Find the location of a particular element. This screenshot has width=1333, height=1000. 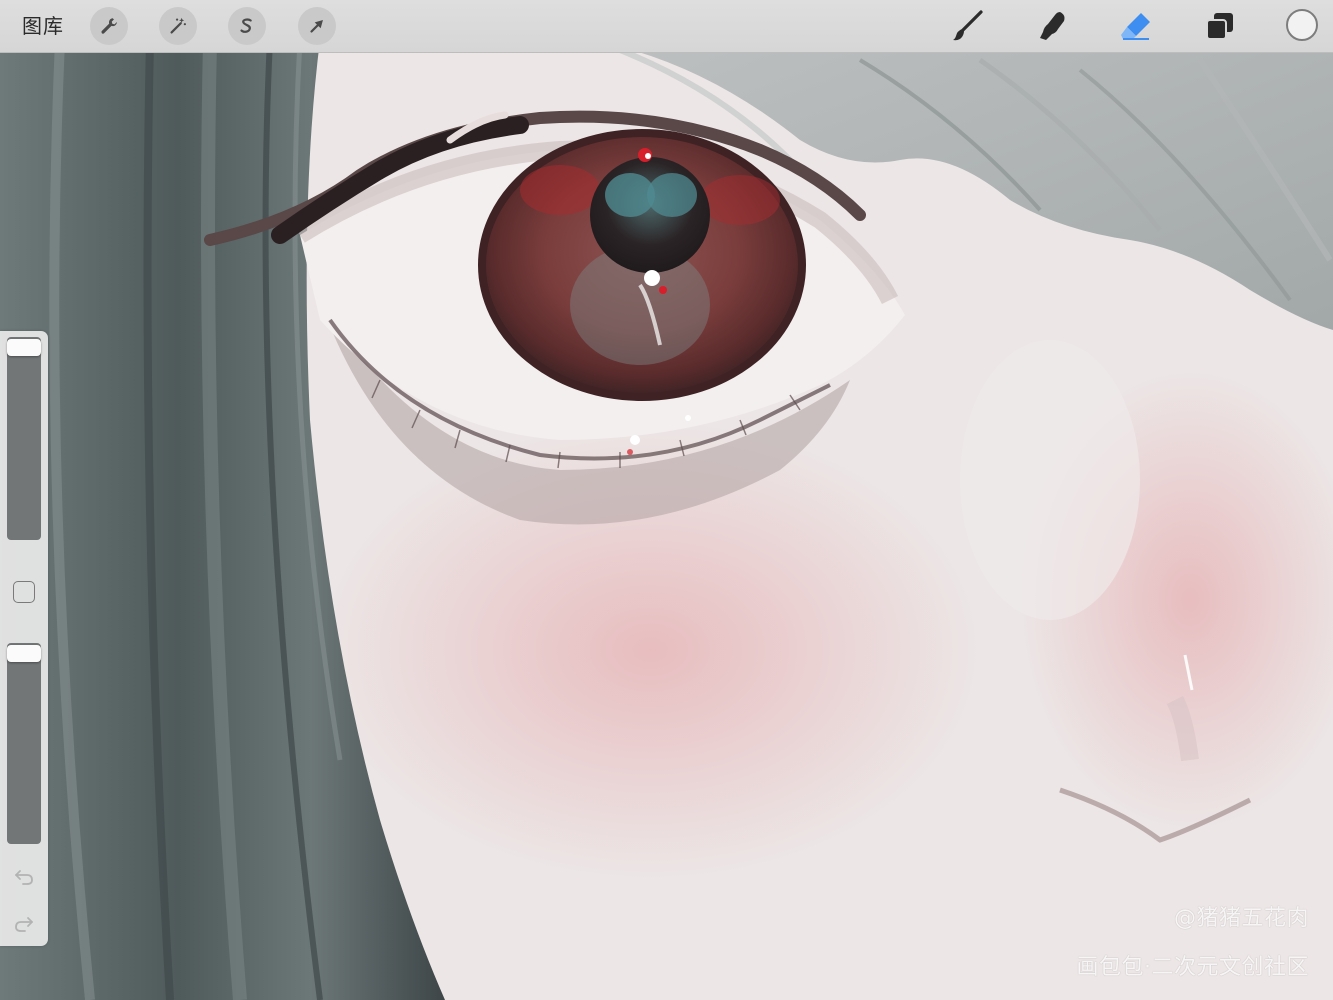

adjustments-button is located at coordinates (178, 26).